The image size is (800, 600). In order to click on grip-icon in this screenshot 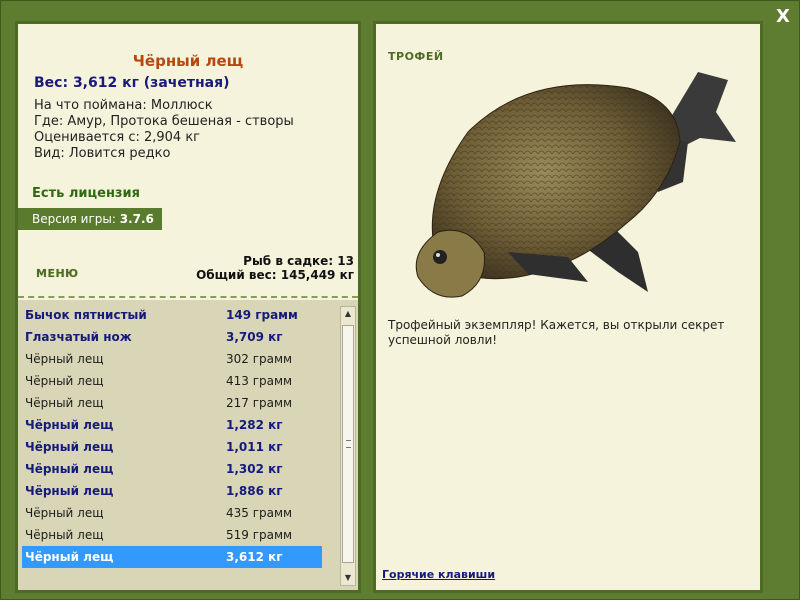, I will do `click(348, 444)`.